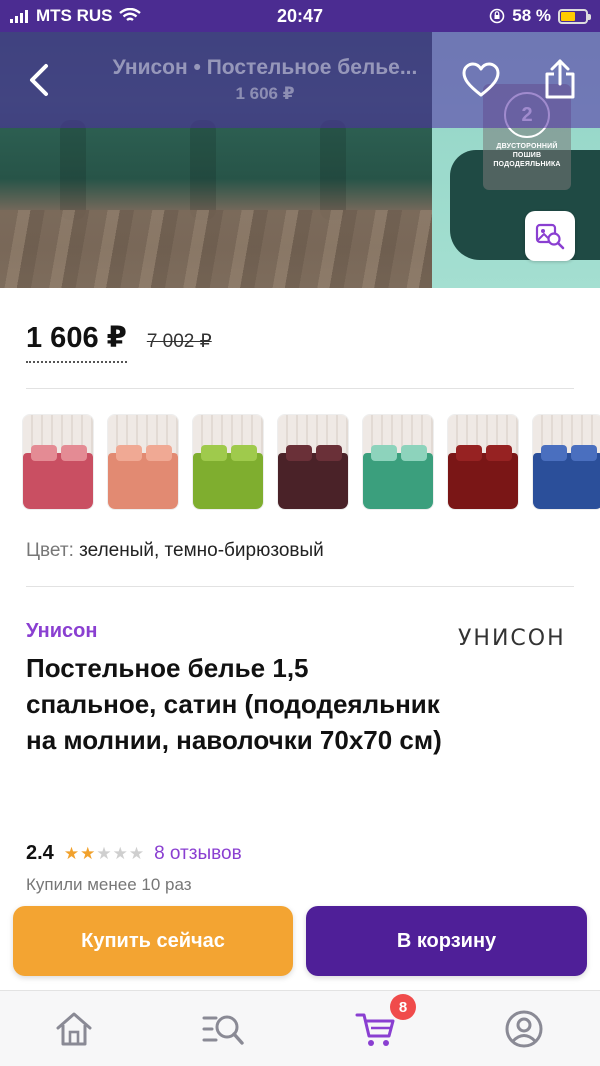 This screenshot has width=600, height=1066. What do you see at coordinates (512, 638) in the screenshot?
I see `brand-logo: УНИСОН` at bounding box center [512, 638].